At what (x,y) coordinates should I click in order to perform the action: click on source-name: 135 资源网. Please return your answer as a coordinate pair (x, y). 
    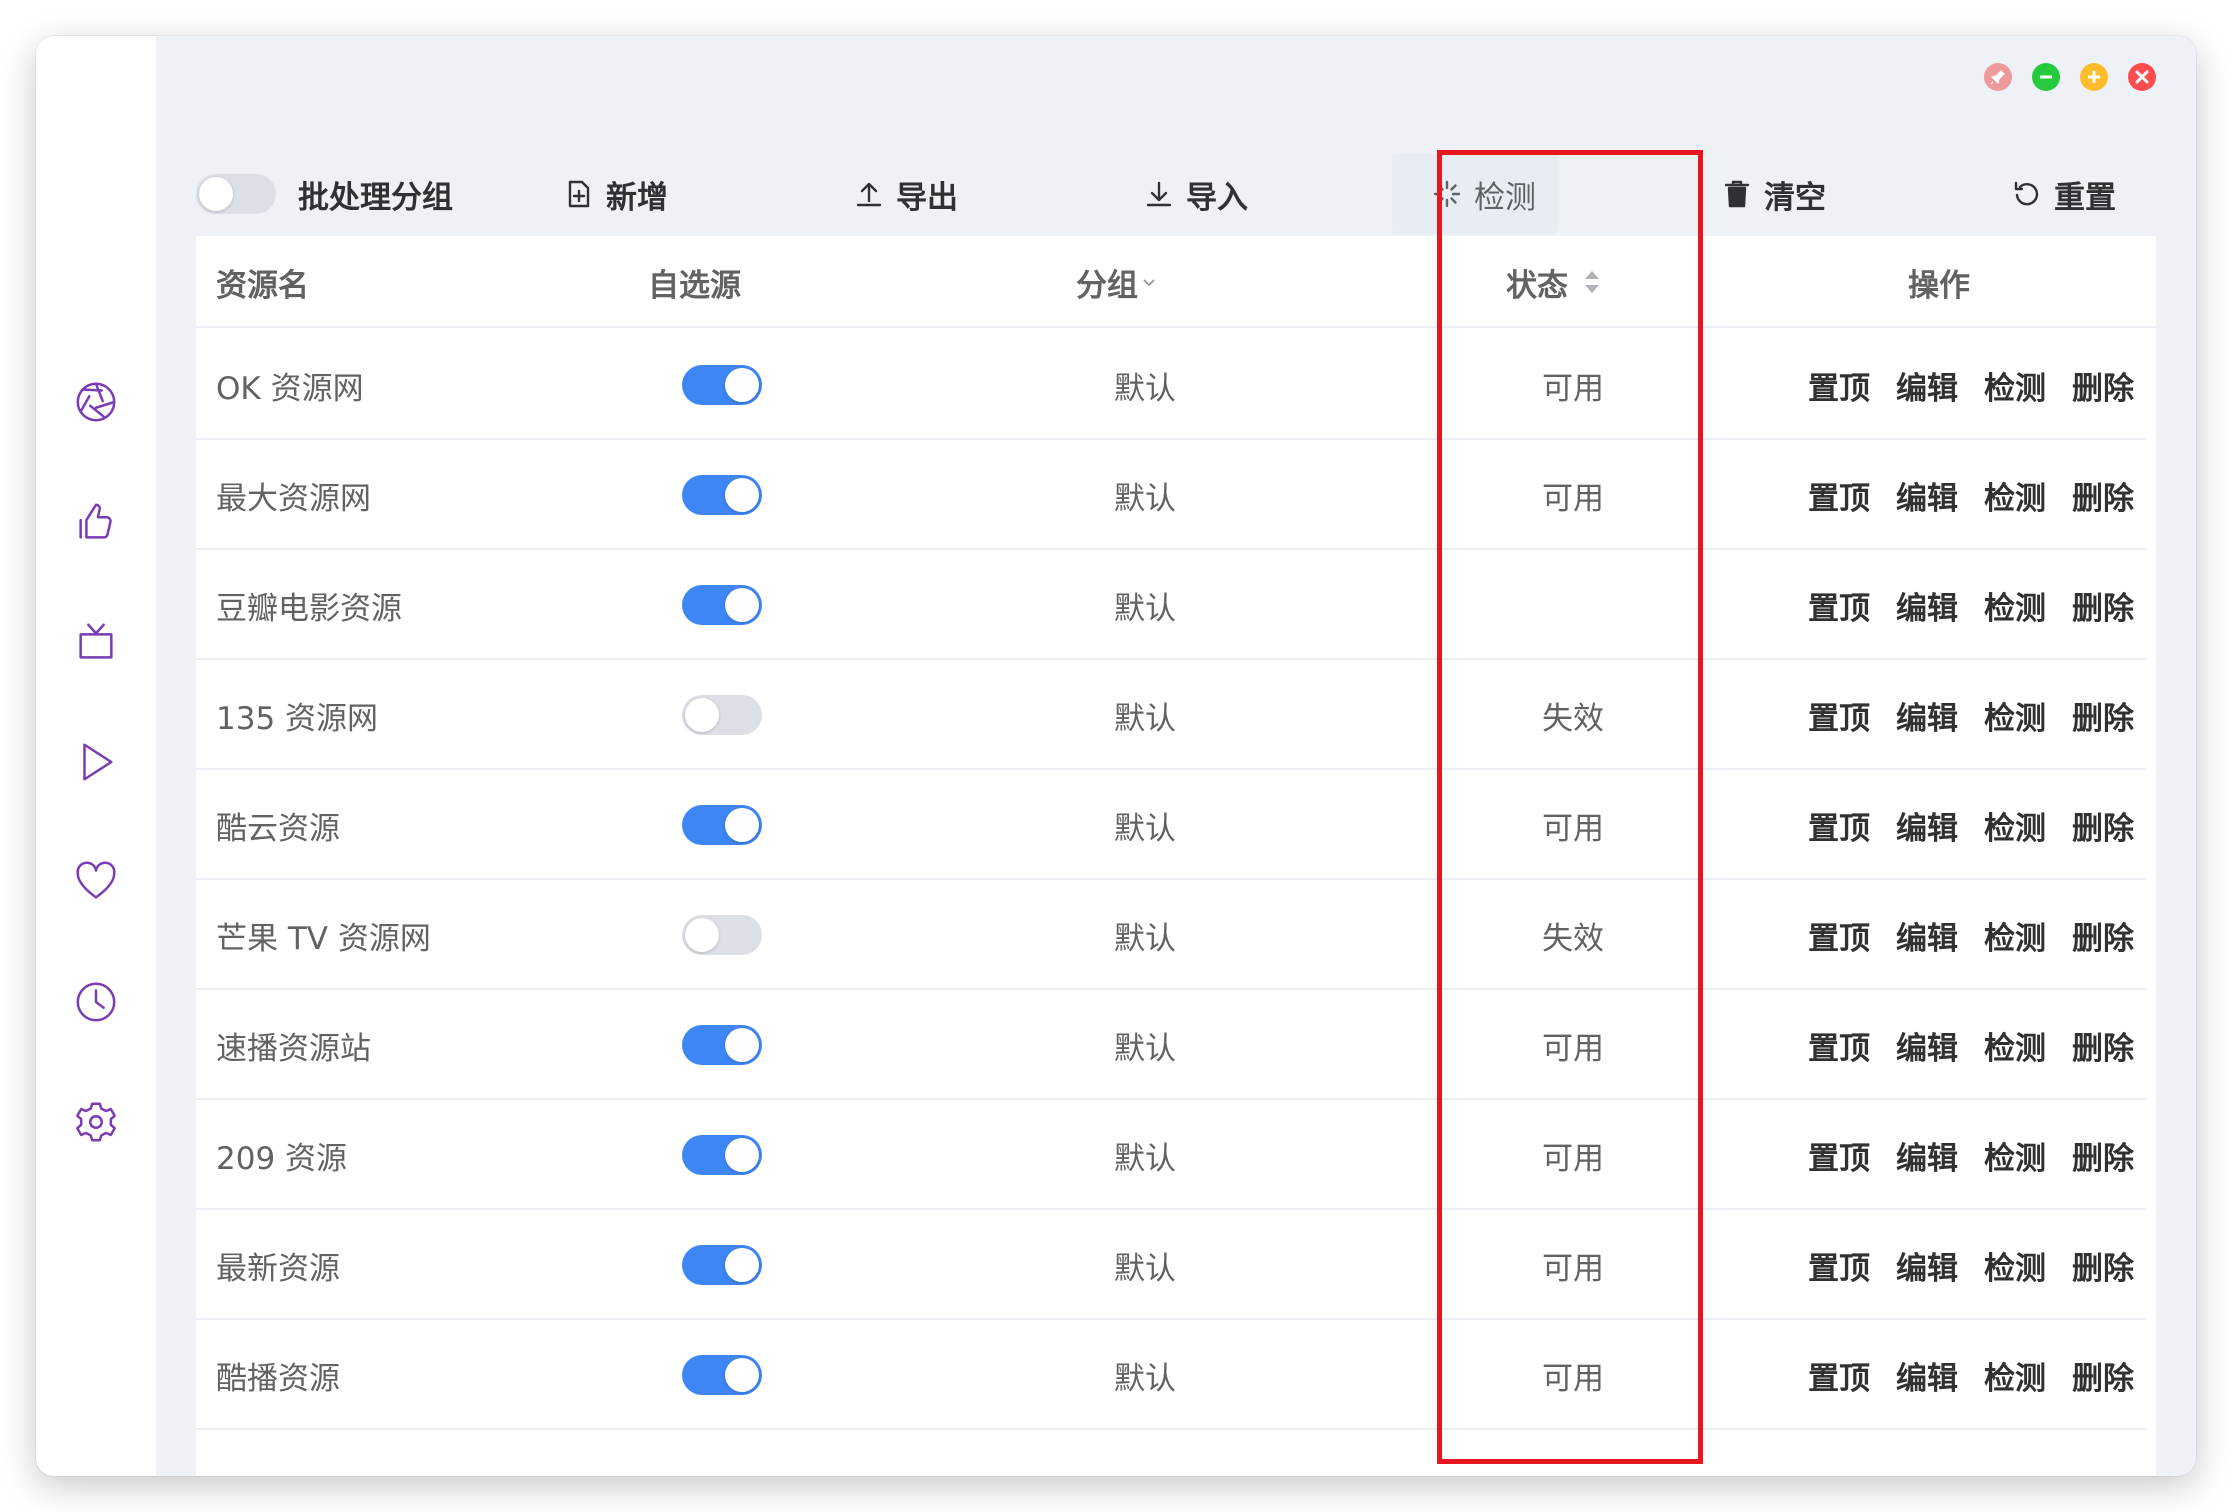
    Looking at the image, I should click on (297, 718).